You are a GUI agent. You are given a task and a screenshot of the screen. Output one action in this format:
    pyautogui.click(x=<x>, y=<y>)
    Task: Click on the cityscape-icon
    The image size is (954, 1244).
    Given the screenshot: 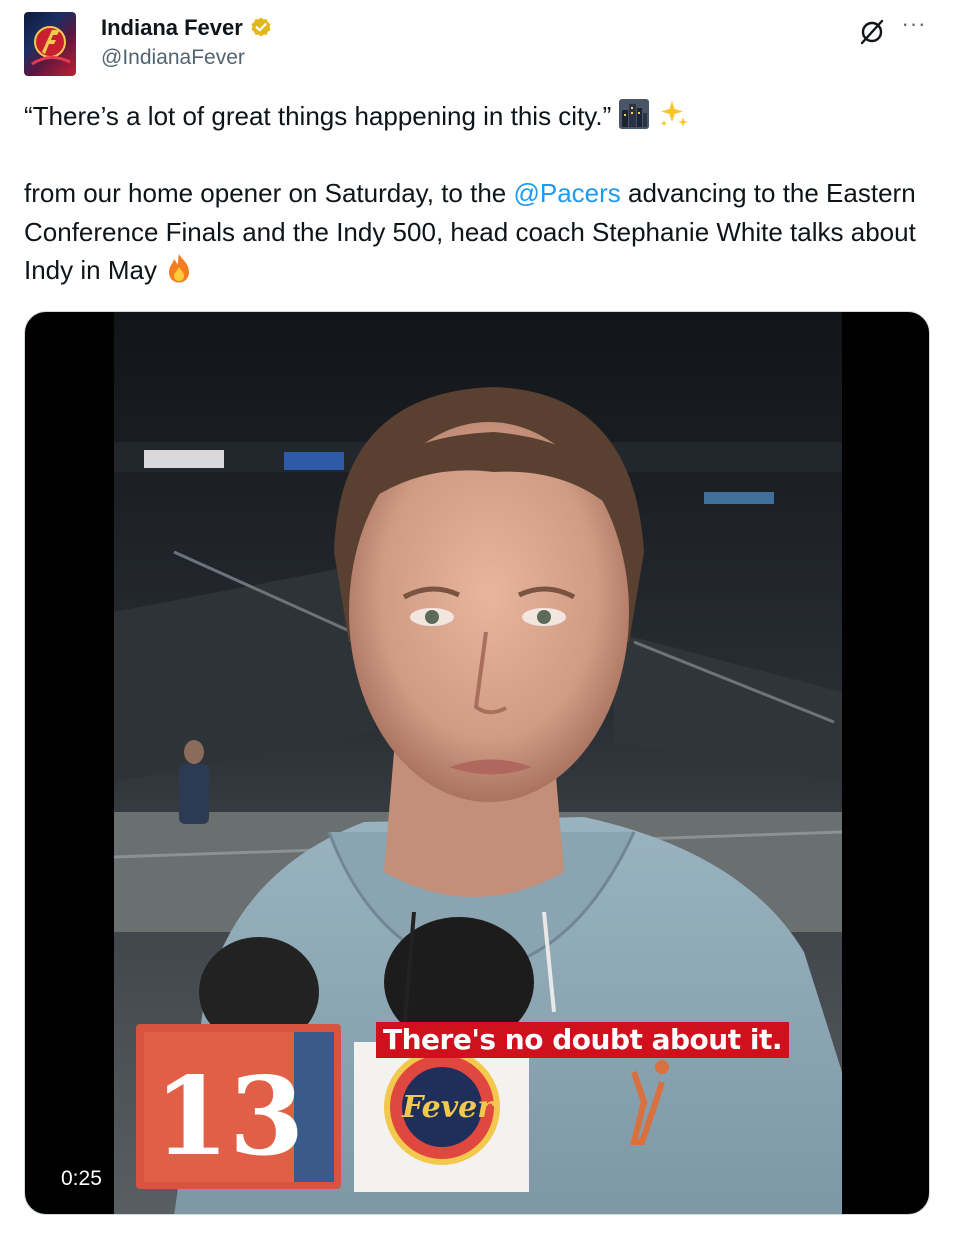 What is the action you would take?
    pyautogui.click(x=634, y=119)
    